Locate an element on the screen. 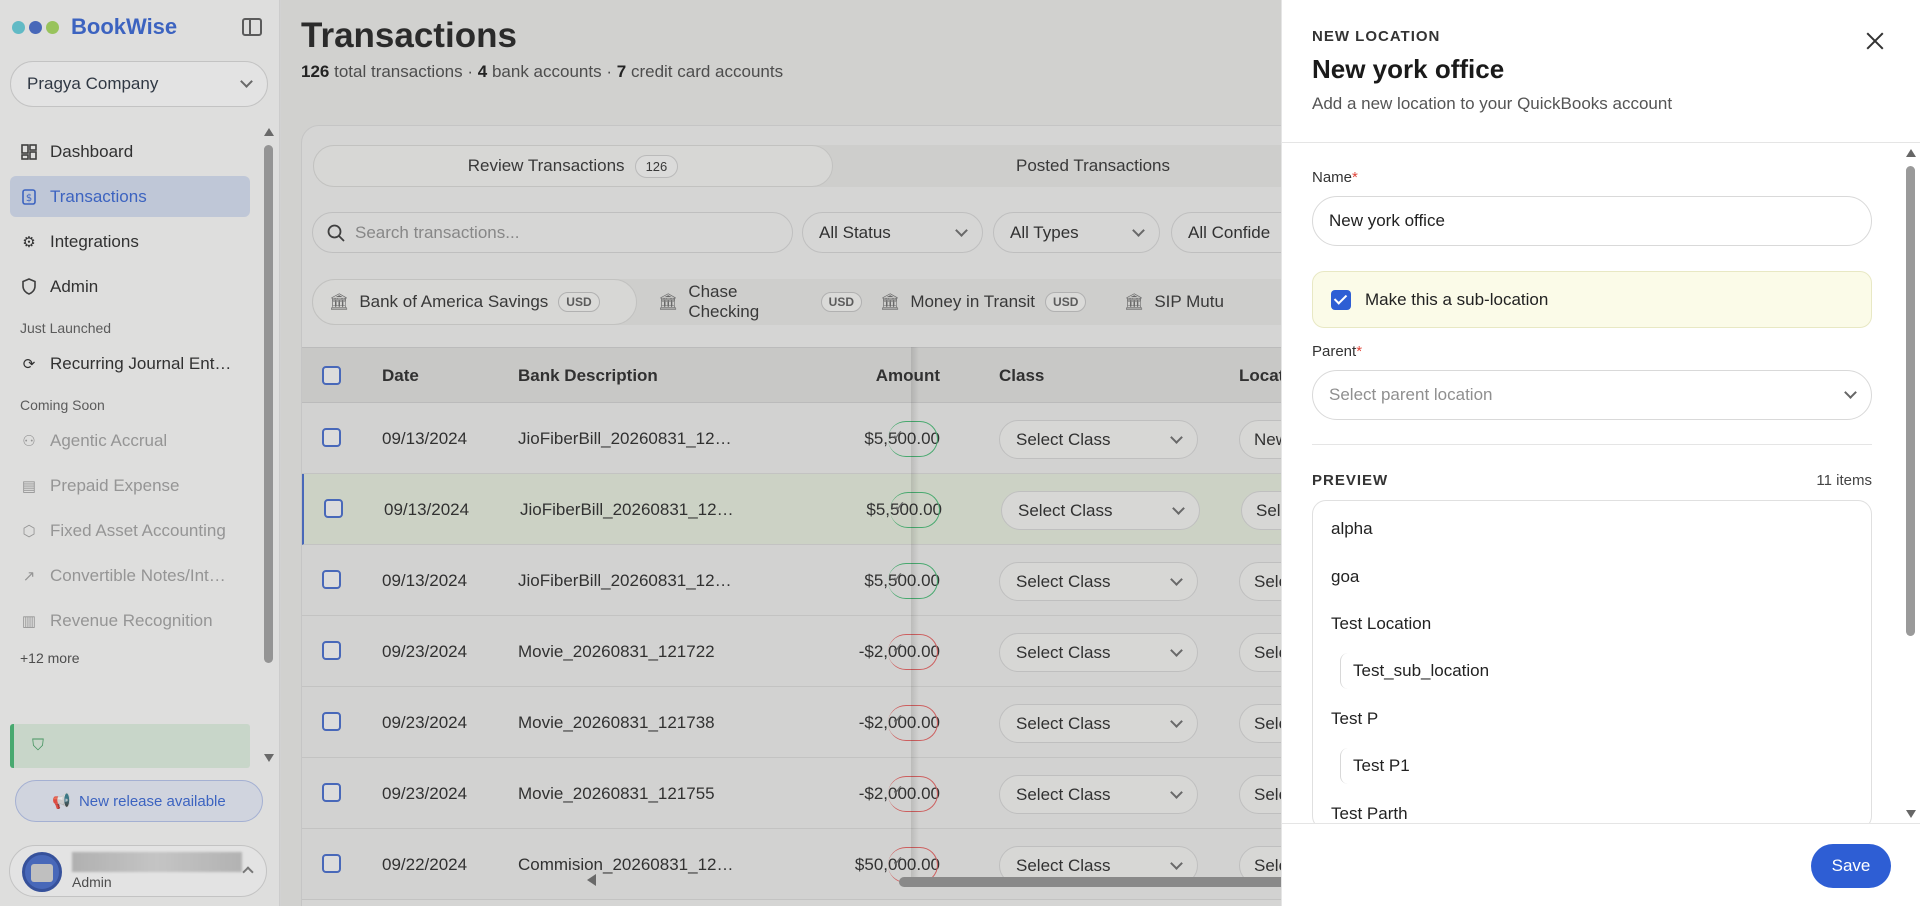 The image size is (1920, 906). sidebar-item-fixed-asset: ⬡ Fixed Asset Accounting is located at coordinates (130, 530).